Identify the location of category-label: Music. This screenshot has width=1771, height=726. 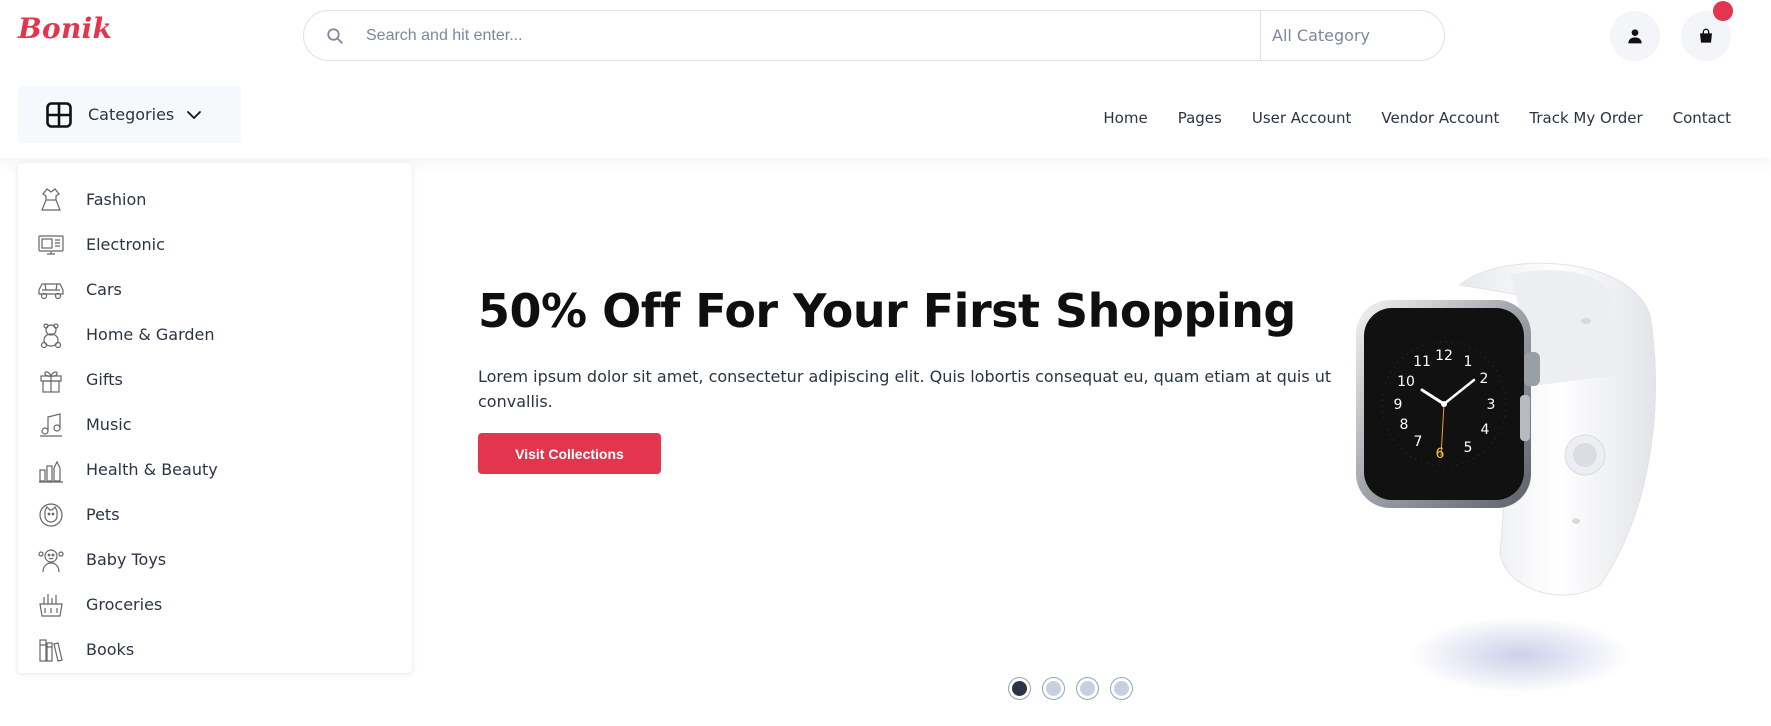
(109, 424).